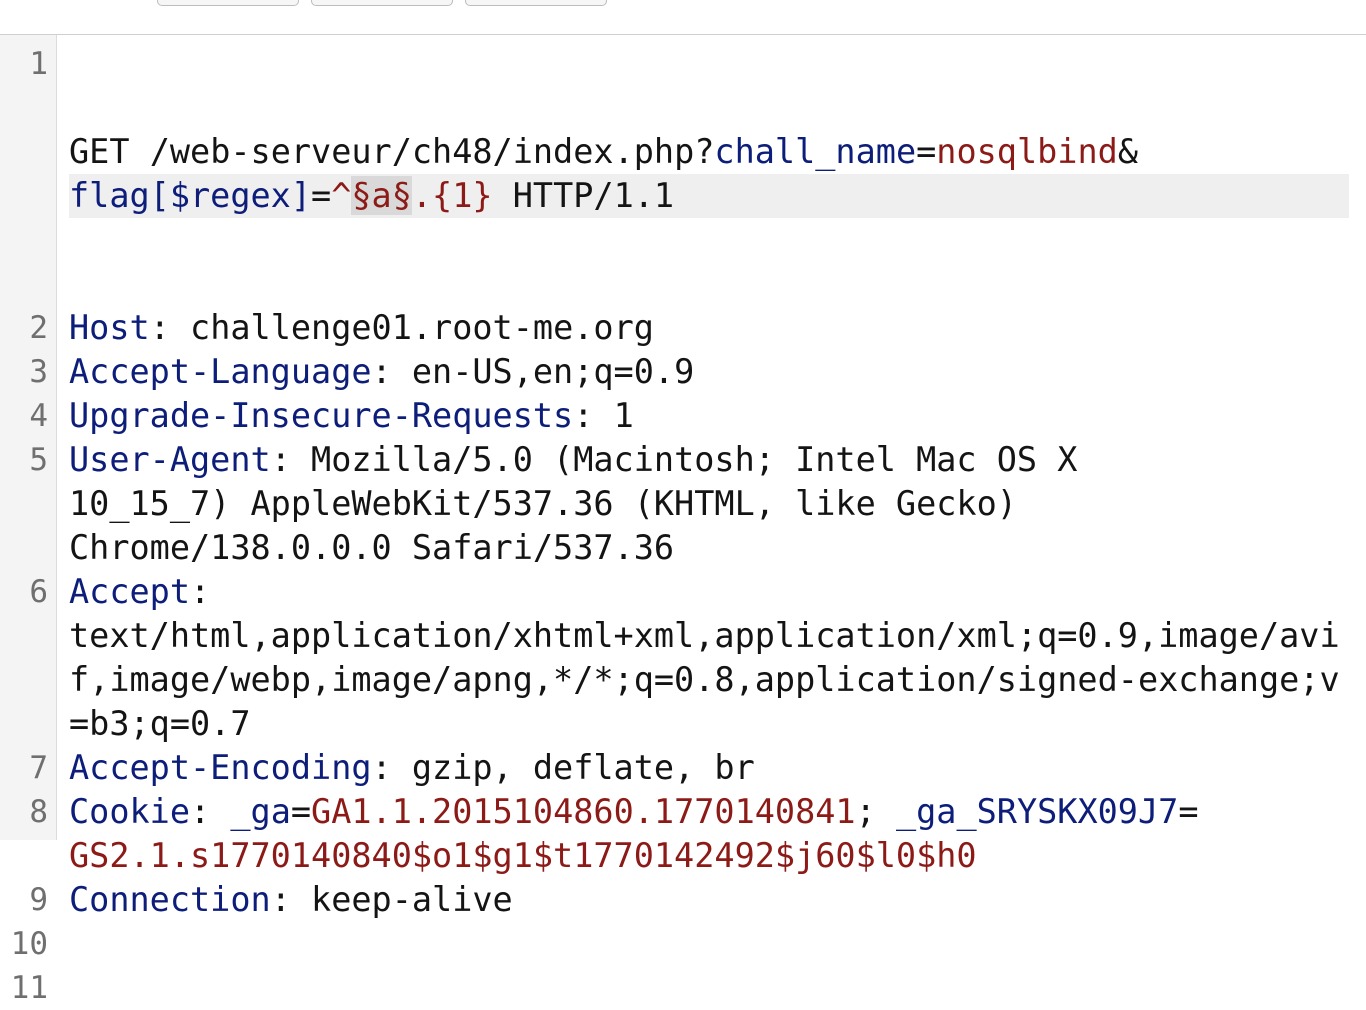 This screenshot has height=1010, width=1366. What do you see at coordinates (38, 592) in the screenshot?
I see `line-number: 6` at bounding box center [38, 592].